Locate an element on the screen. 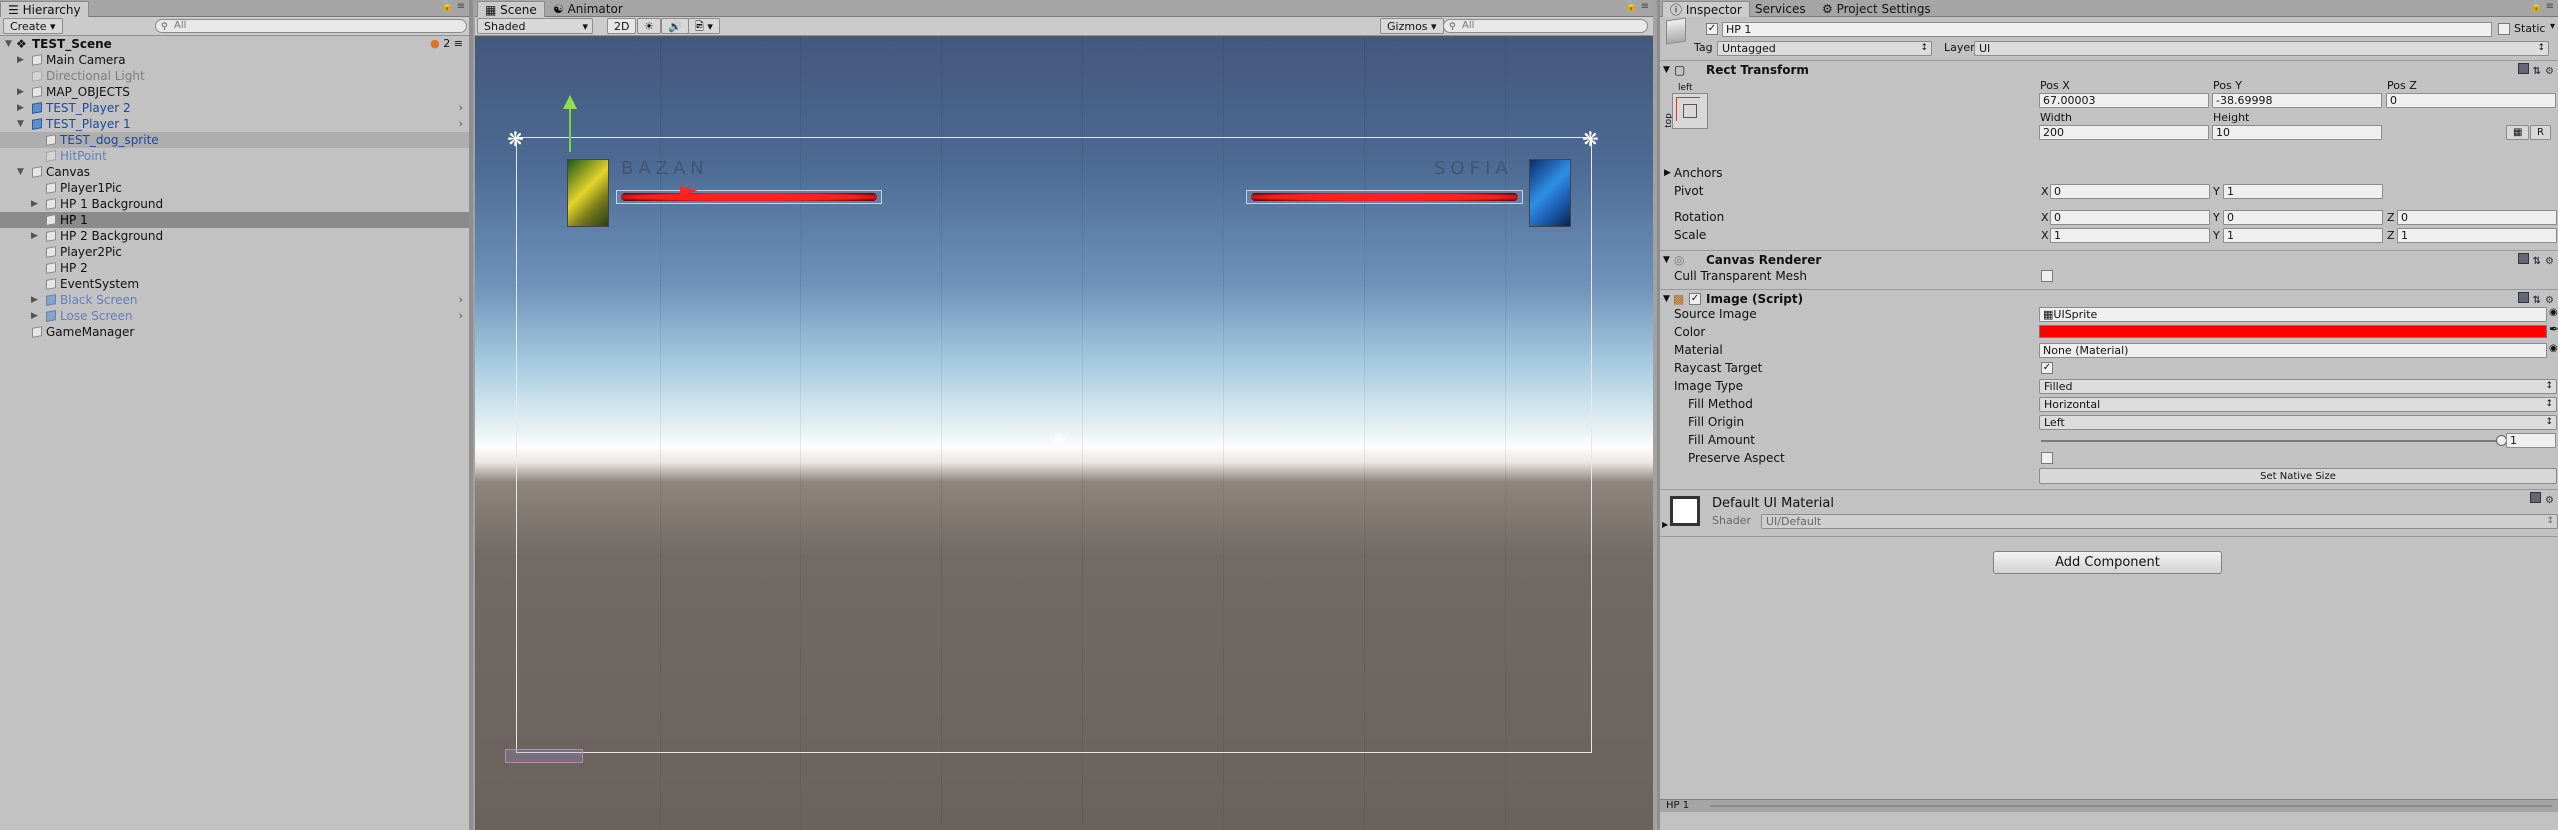 This screenshot has width=2558, height=830. effects-dropdown-icon: 🖻 ▾ is located at coordinates (704, 26).